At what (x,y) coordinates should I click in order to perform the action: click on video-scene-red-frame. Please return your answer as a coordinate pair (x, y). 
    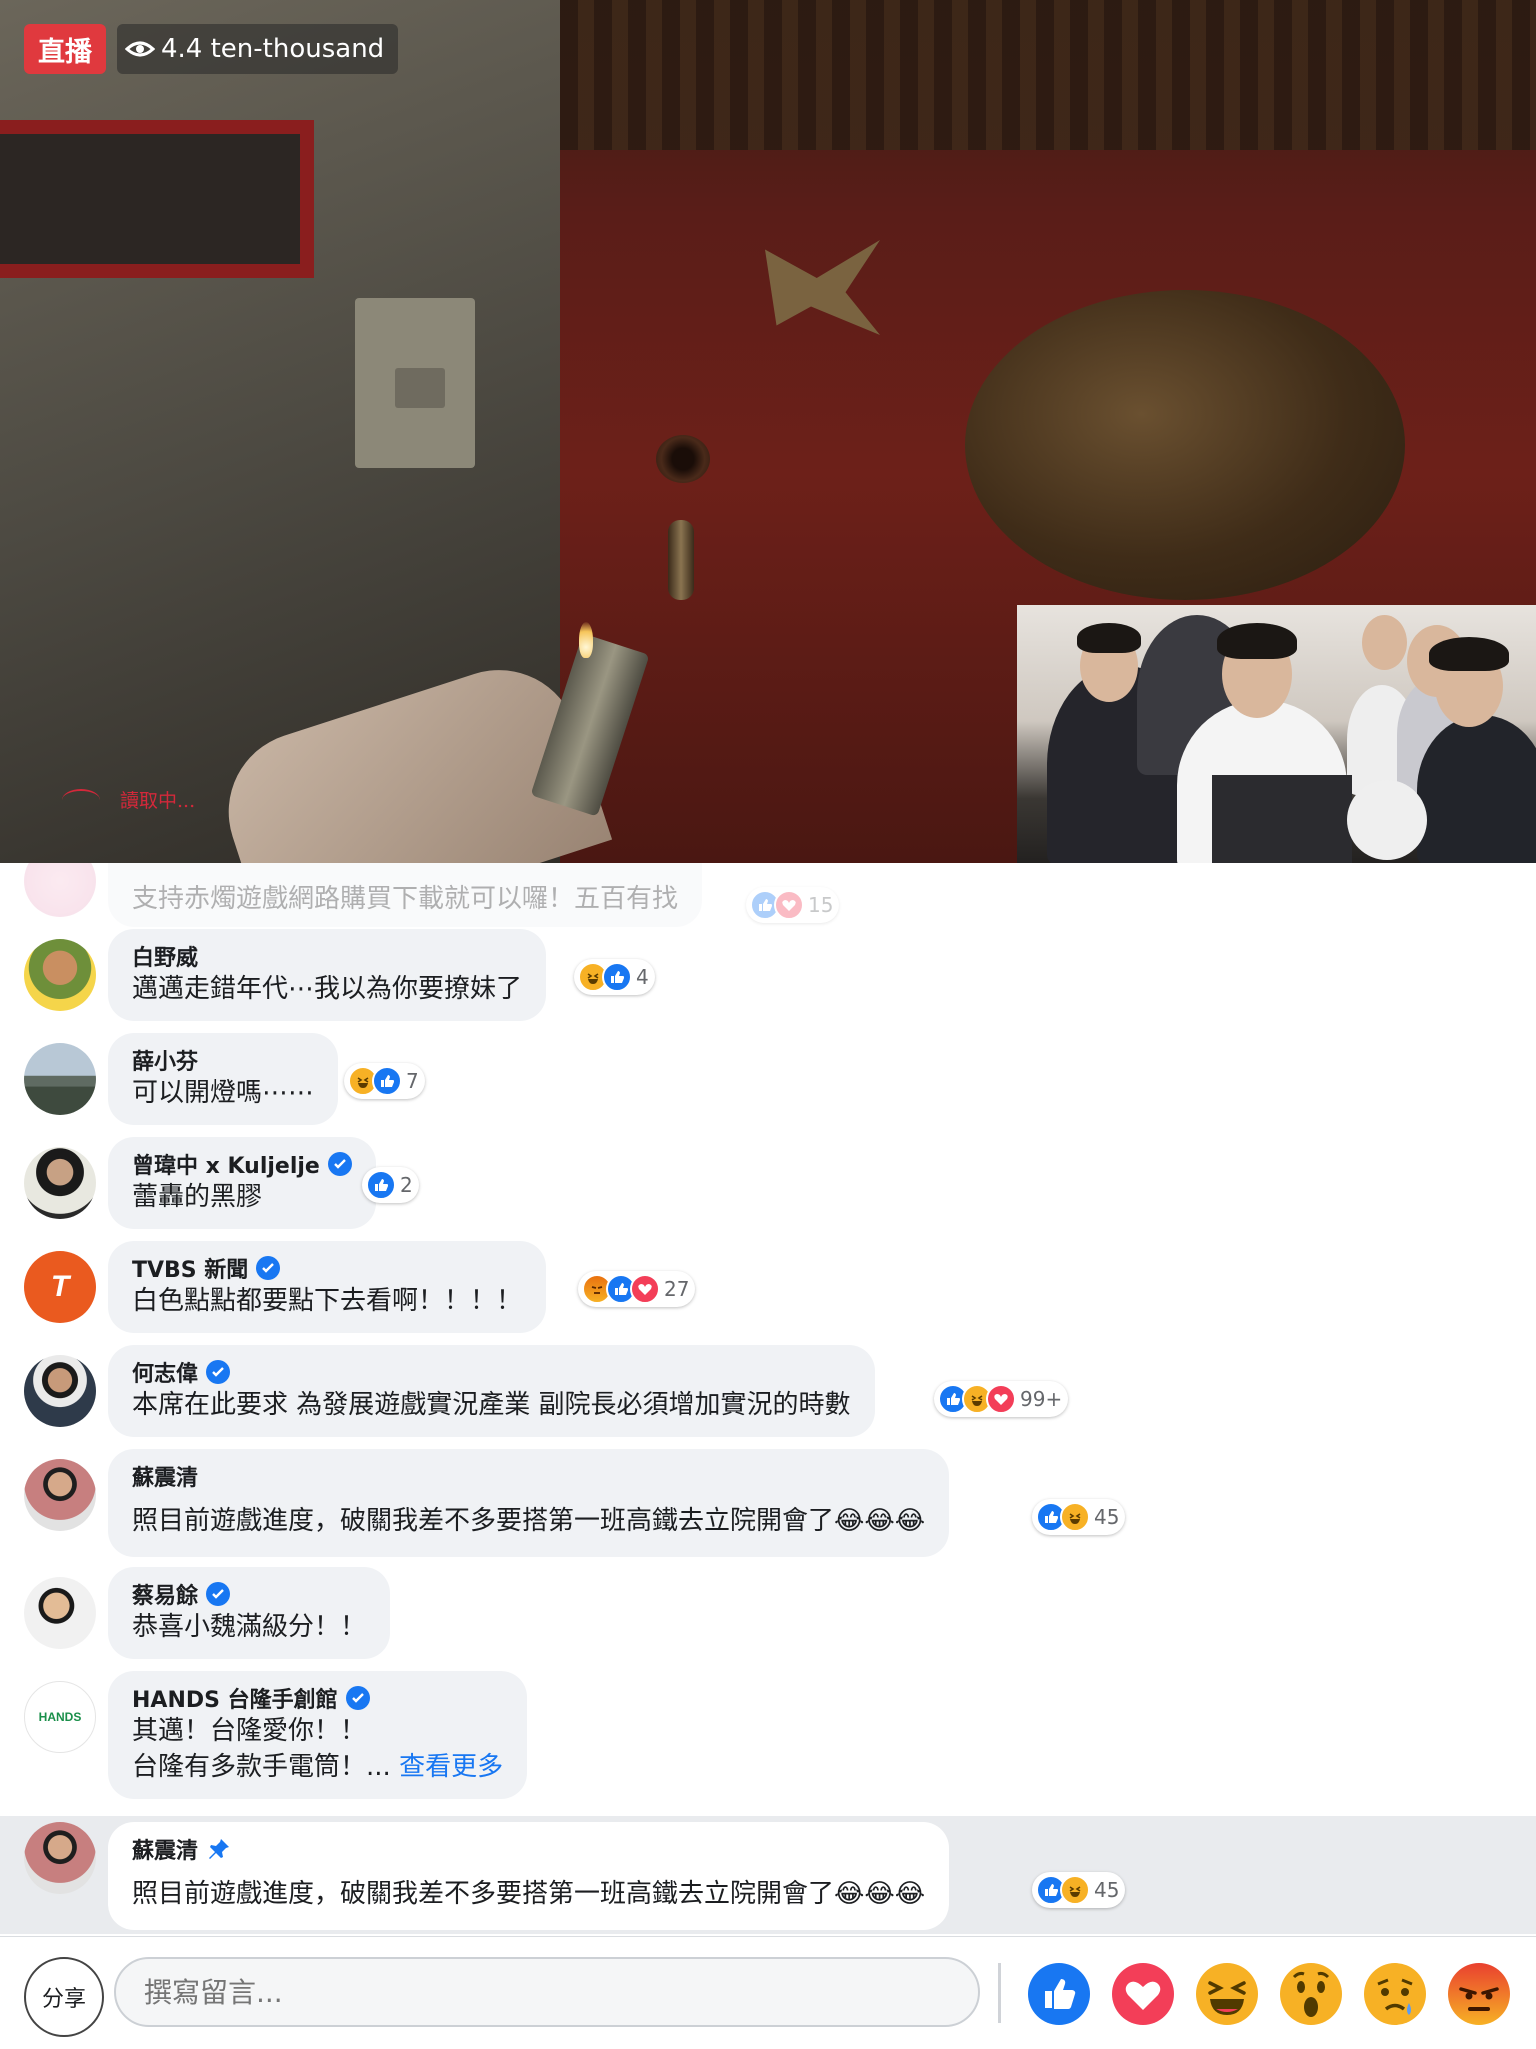
    Looking at the image, I should click on (157, 199).